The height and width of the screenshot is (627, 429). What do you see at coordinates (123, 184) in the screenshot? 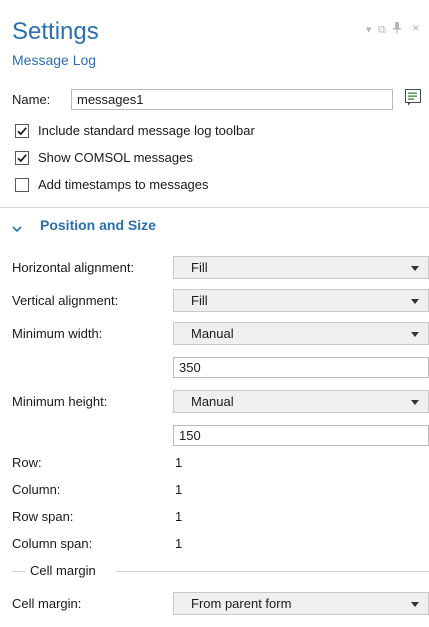
I see `add-timestamps-label: Add timestamps to messages` at bounding box center [123, 184].